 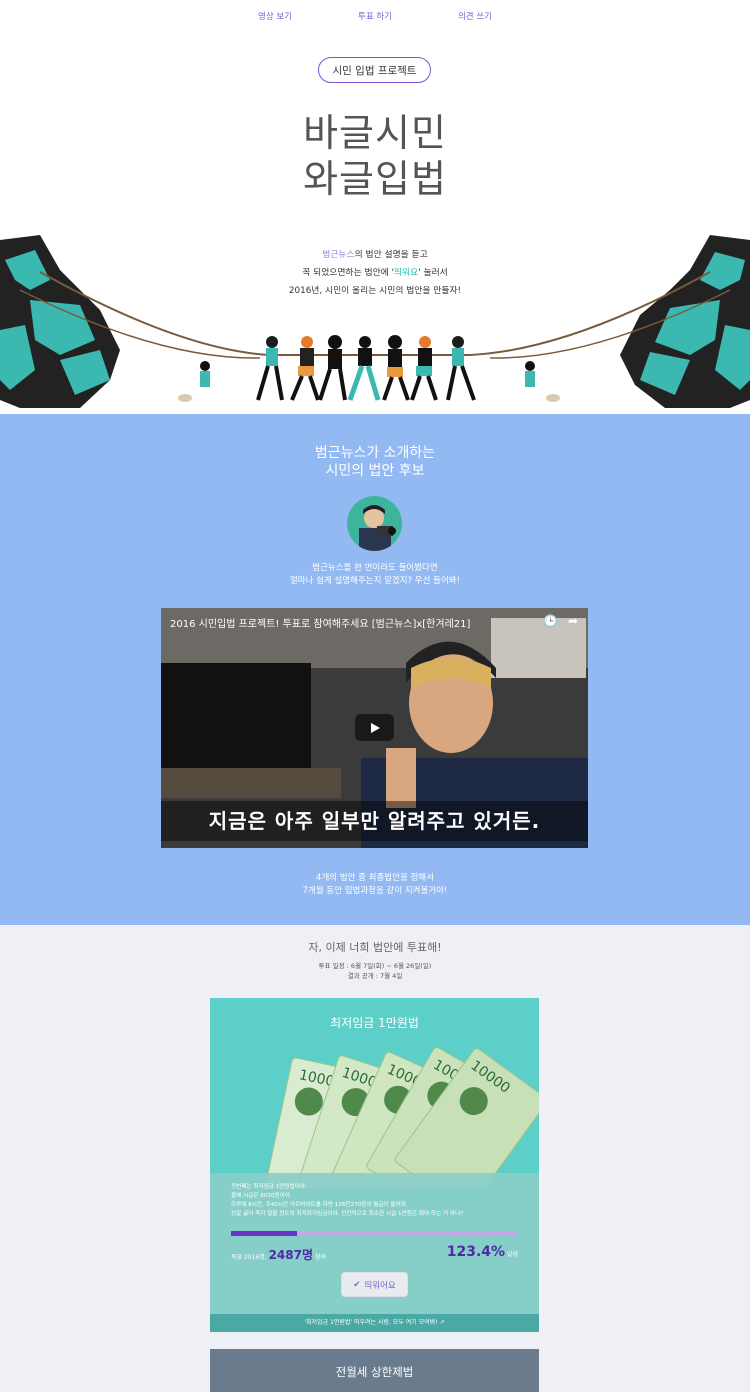 What do you see at coordinates (685, 321) in the screenshot?
I see `law-character-right-icon` at bounding box center [685, 321].